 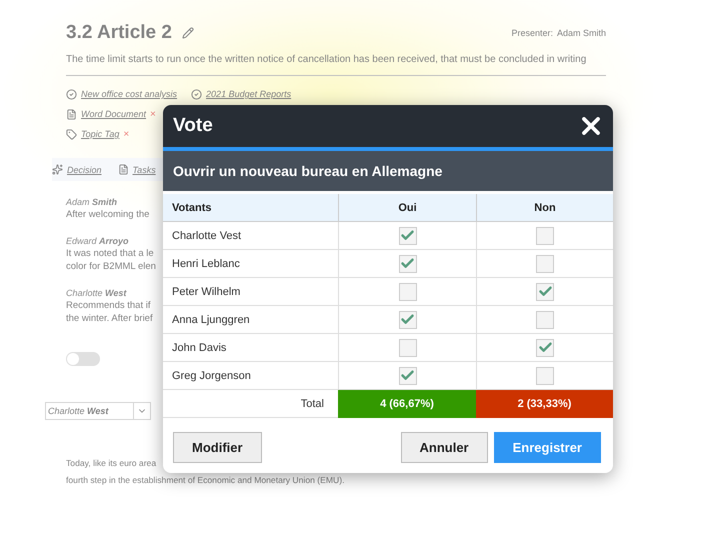 I want to click on voter-name: Anna Ljunggren, so click(x=250, y=320).